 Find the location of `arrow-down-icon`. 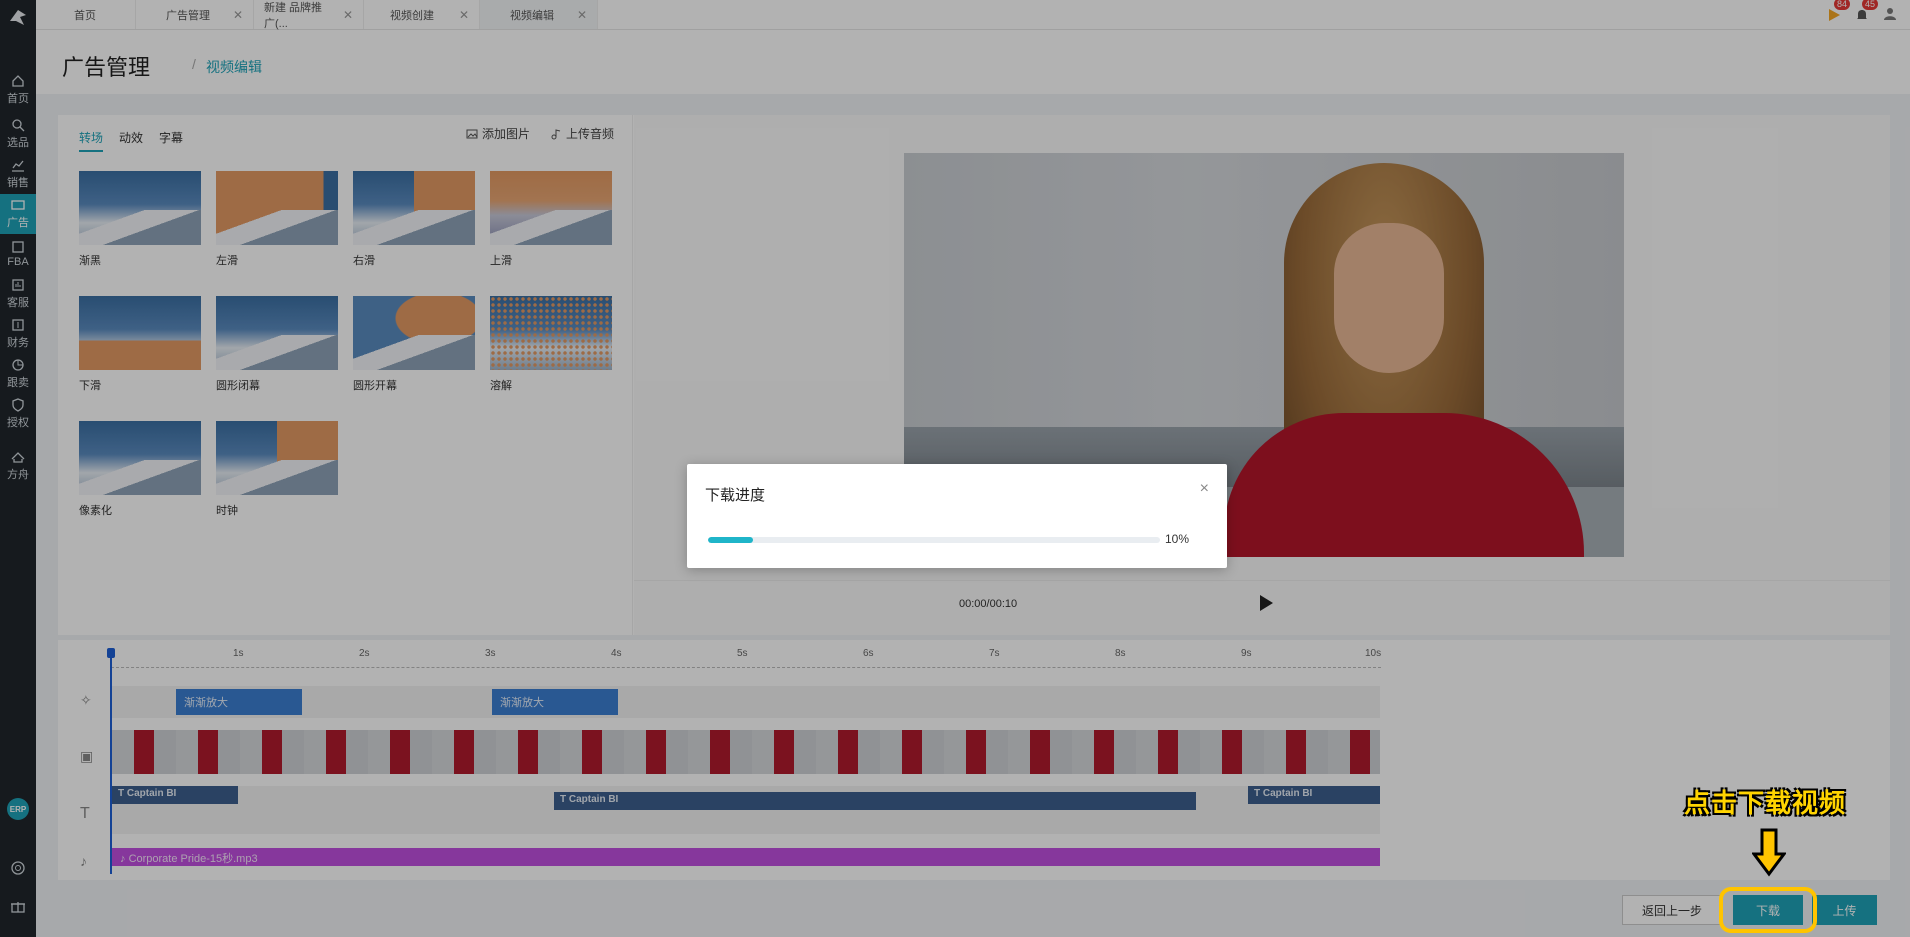

arrow-down-icon is located at coordinates (1769, 852).